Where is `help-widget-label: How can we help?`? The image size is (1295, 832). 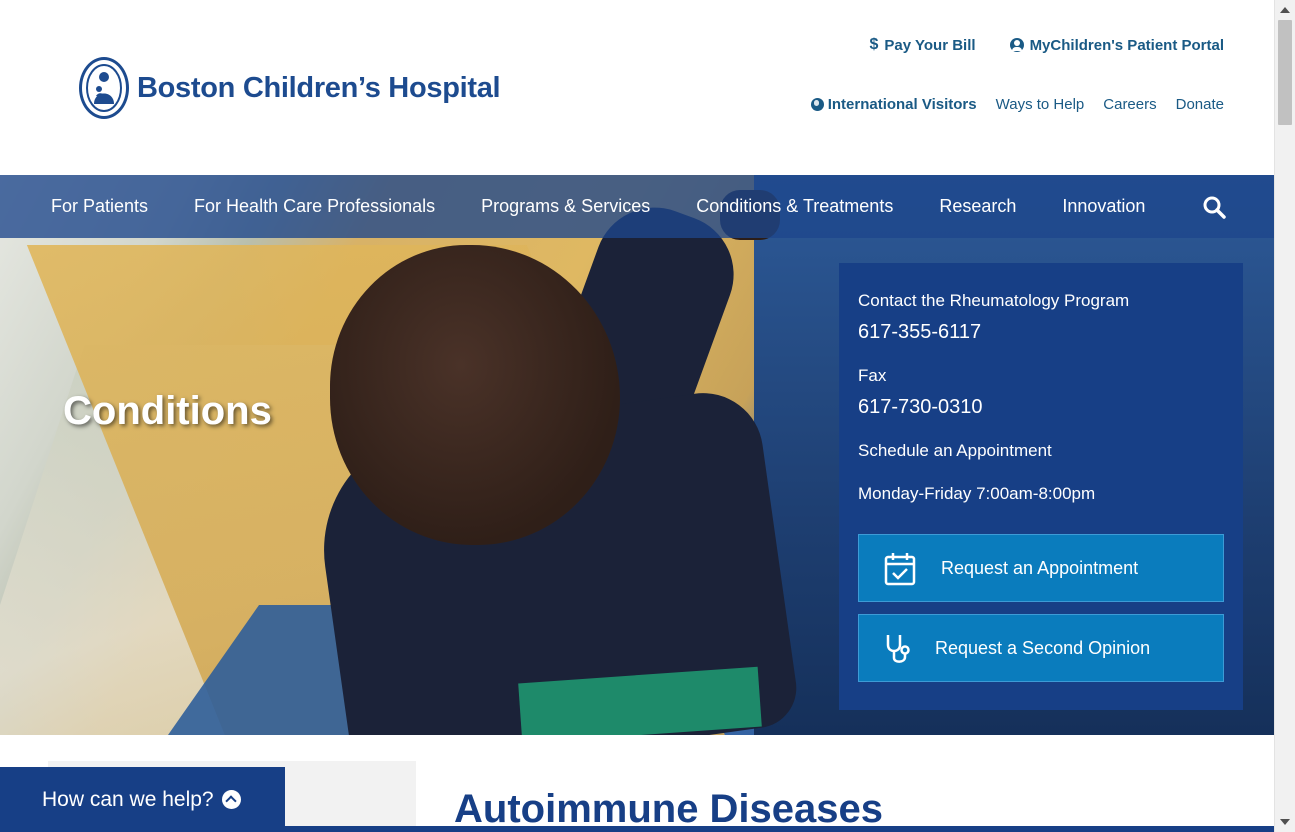
help-widget-label: How can we help? is located at coordinates (128, 799).